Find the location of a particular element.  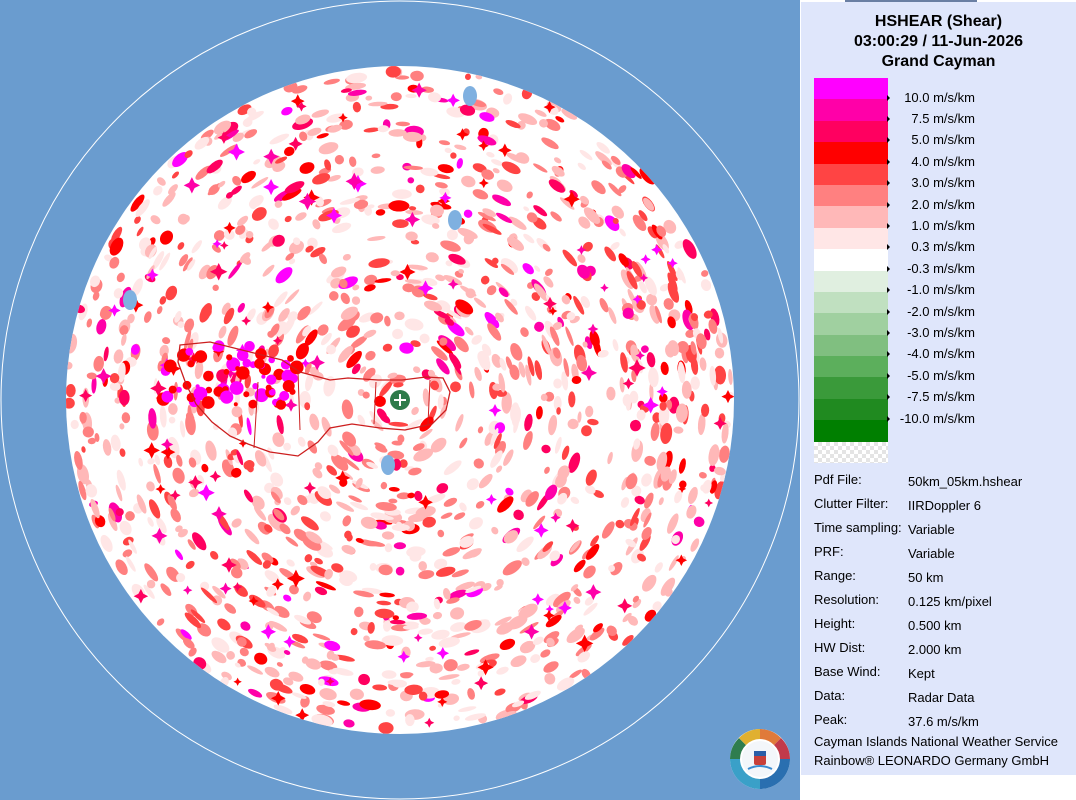

legend-label: 2.0 m/s/km is located at coordinates (931, 204).